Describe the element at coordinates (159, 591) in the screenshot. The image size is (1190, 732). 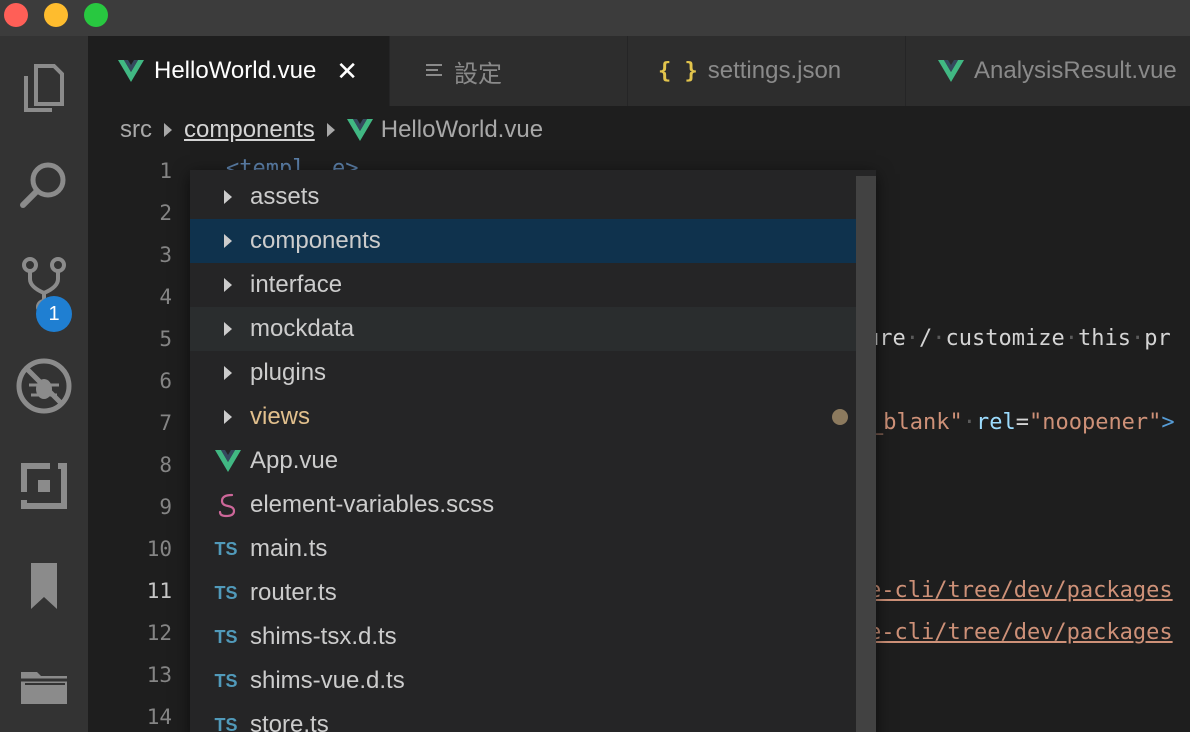
I see `line-number-current: 11` at that location.